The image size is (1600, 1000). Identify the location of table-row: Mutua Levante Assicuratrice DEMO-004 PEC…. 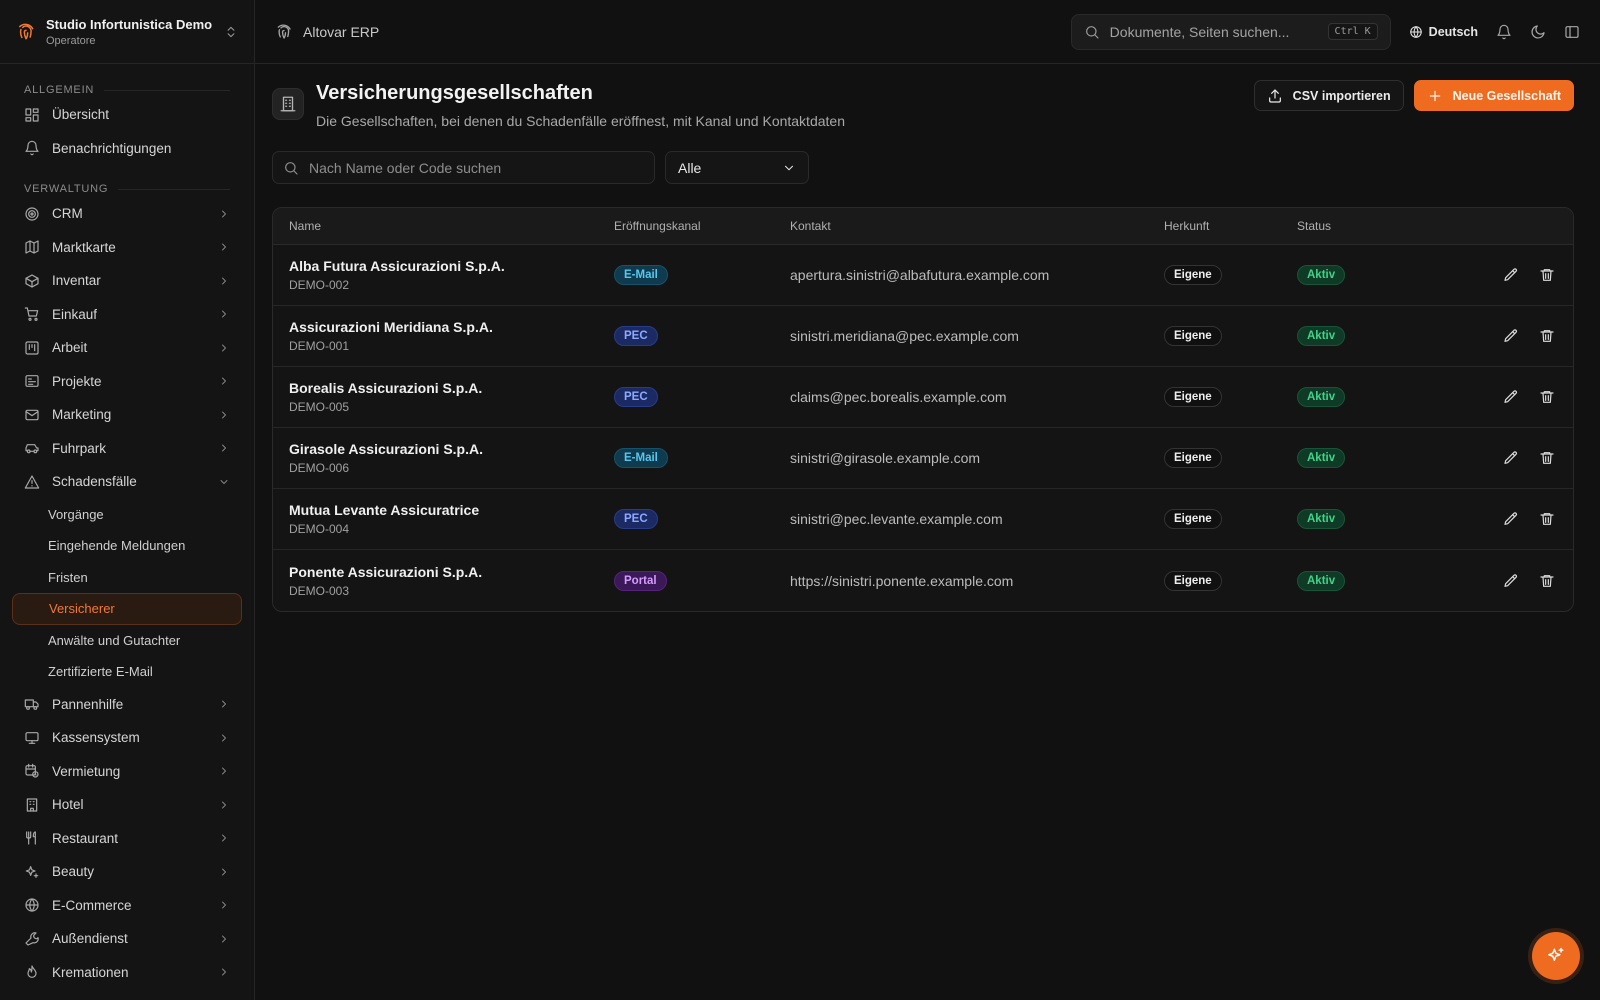
(923, 519).